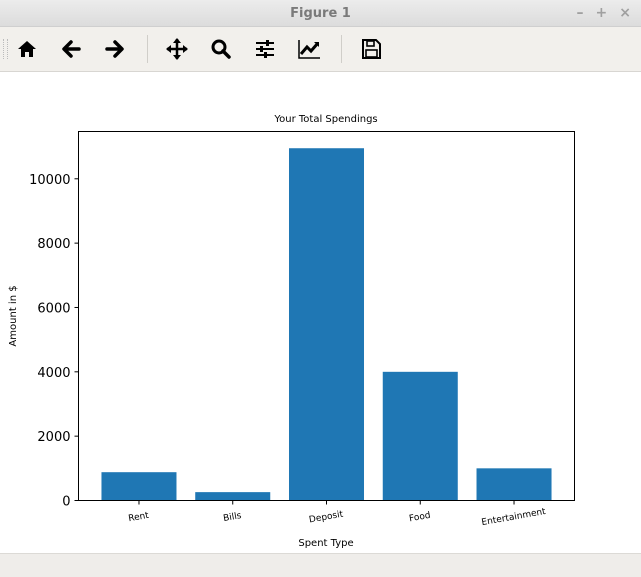 This screenshot has width=641, height=577. I want to click on forward-button, so click(115, 49).